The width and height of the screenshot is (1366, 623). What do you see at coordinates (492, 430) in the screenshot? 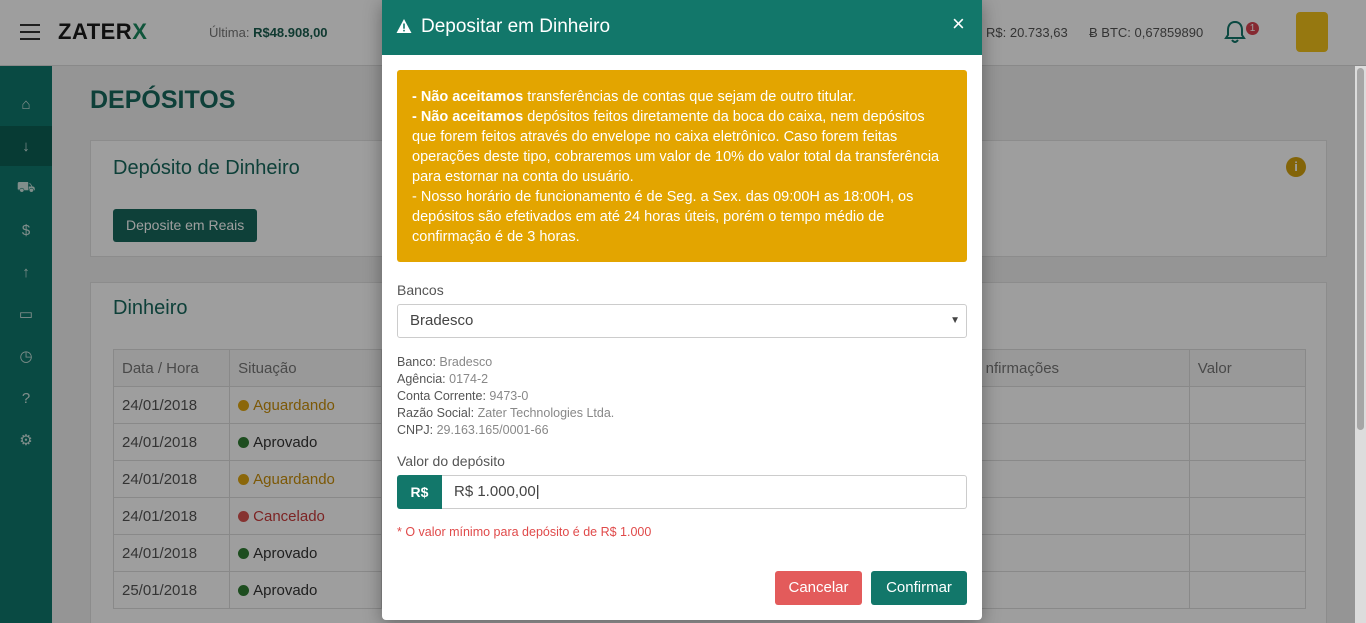
I see `info-value: 29.163.165/0001-66` at bounding box center [492, 430].